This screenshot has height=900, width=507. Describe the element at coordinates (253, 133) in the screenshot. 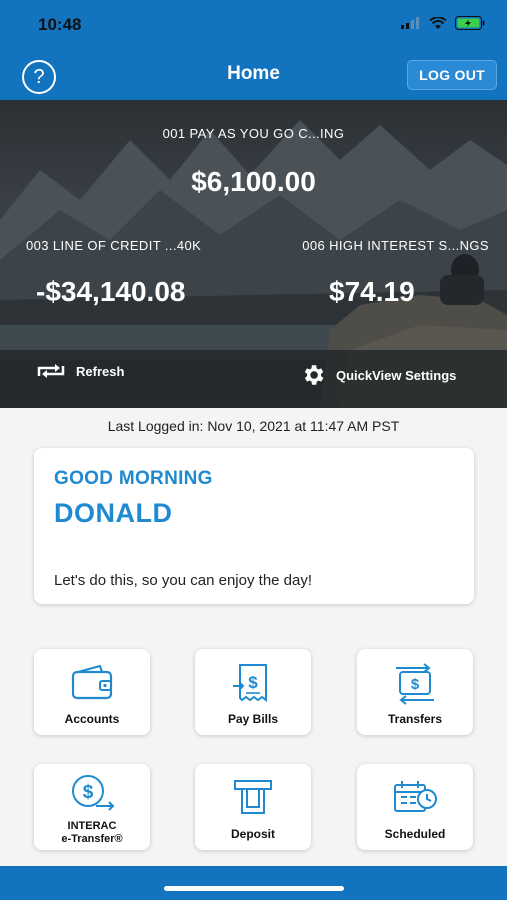

I see `account-name: 001 PAY AS YOU GO C...ING` at that location.